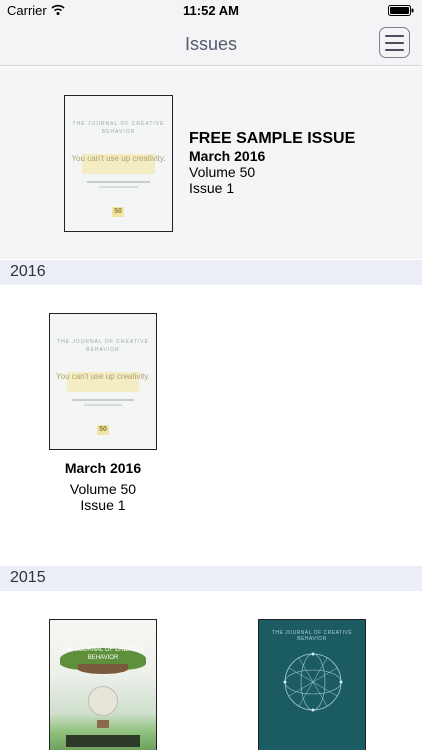  What do you see at coordinates (401, 10) in the screenshot?
I see `battery-icon` at bounding box center [401, 10].